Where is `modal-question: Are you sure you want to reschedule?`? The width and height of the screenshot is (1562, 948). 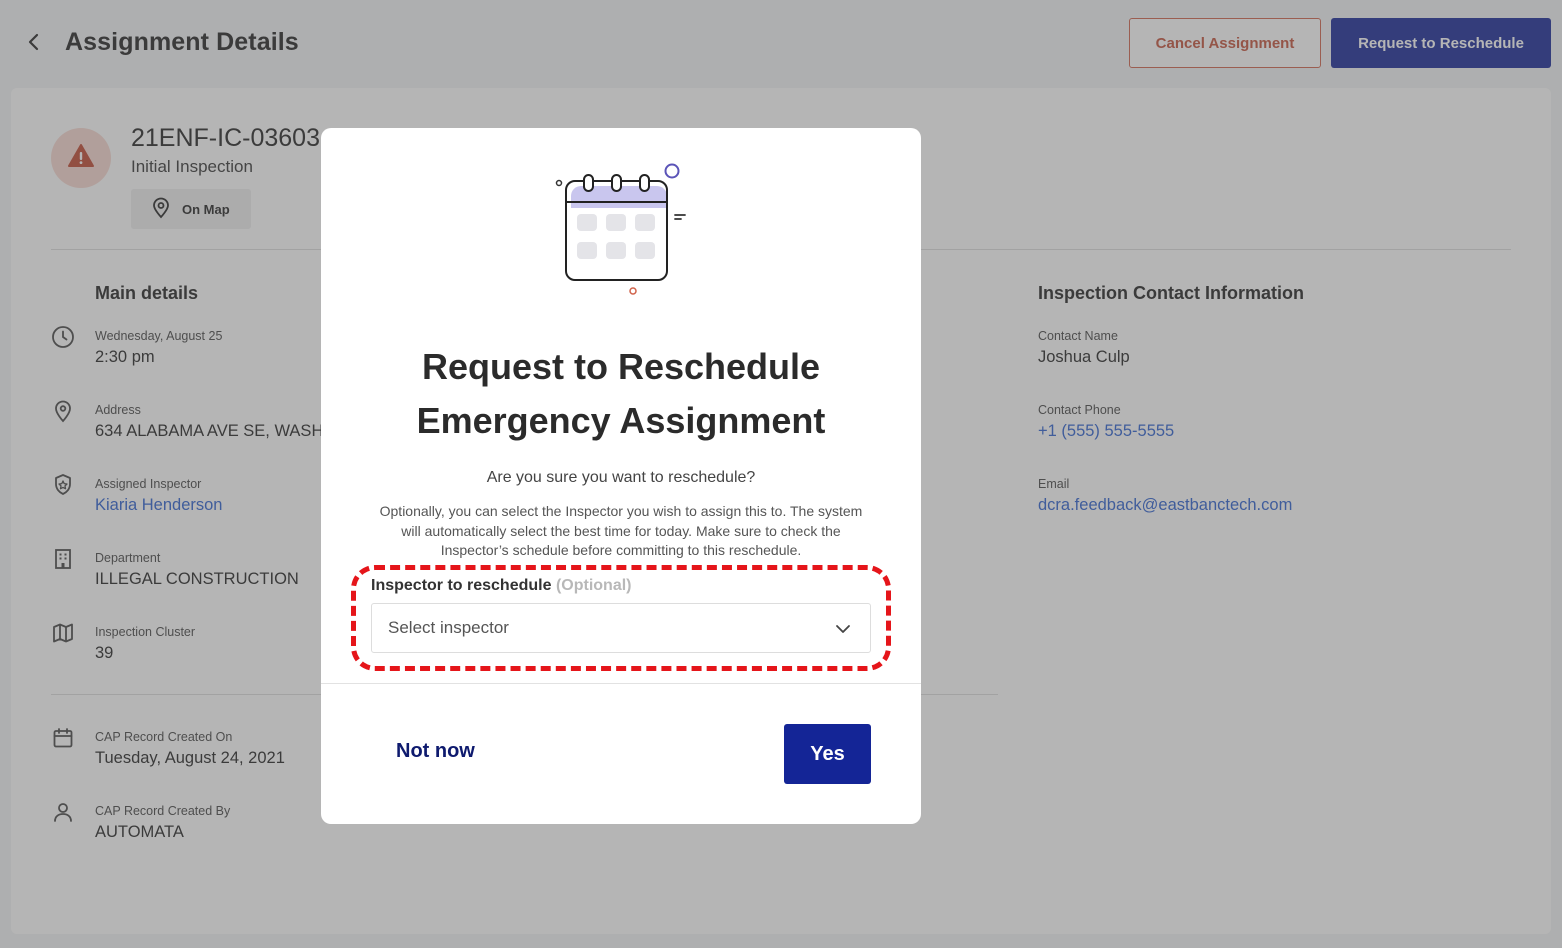 modal-question: Are you sure you want to reschedule? is located at coordinates (621, 477).